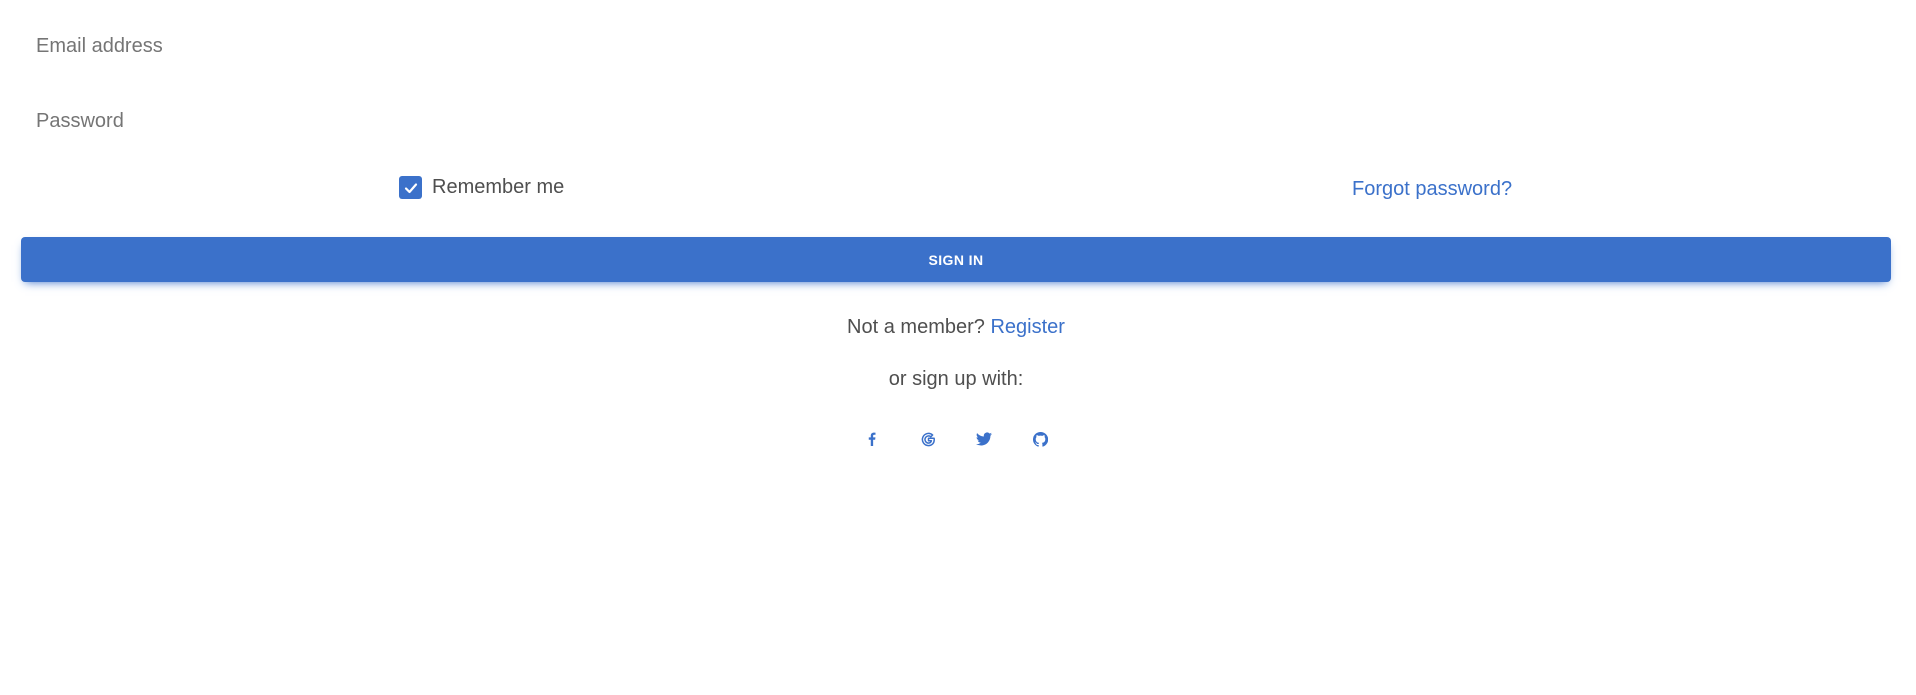  Describe the element at coordinates (956, 259) in the screenshot. I see `sign-in-button: SIGN IN` at that location.